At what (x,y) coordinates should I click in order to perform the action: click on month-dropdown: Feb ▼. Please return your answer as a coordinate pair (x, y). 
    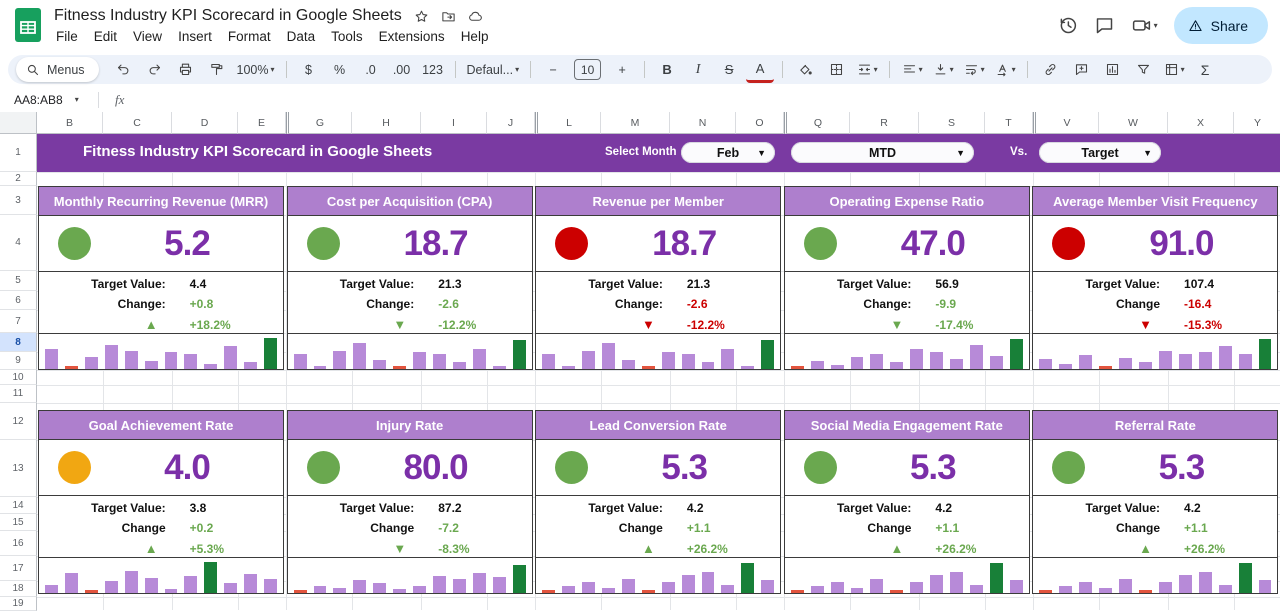
    Looking at the image, I should click on (728, 152).